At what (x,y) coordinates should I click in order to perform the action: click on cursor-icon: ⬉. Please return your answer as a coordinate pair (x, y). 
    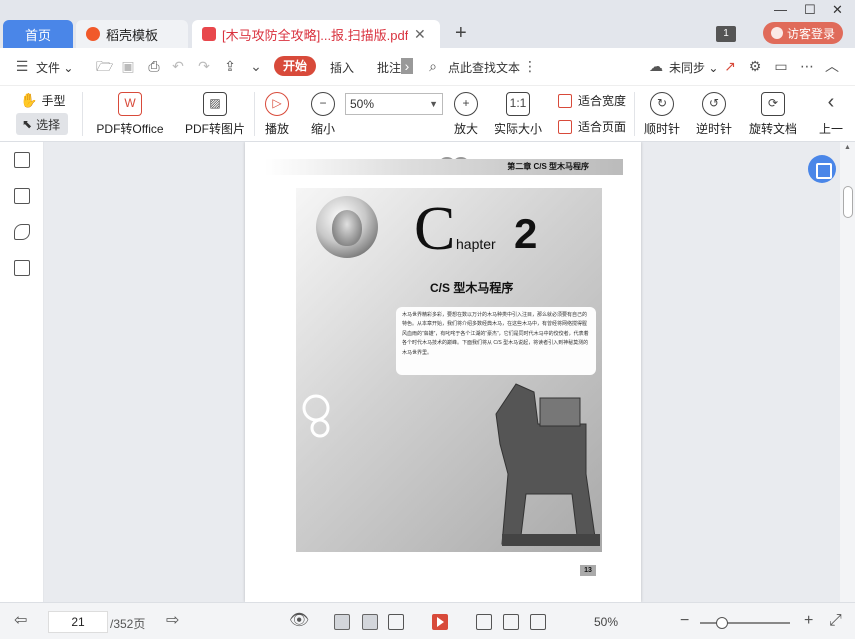
    Looking at the image, I should click on (27, 124).